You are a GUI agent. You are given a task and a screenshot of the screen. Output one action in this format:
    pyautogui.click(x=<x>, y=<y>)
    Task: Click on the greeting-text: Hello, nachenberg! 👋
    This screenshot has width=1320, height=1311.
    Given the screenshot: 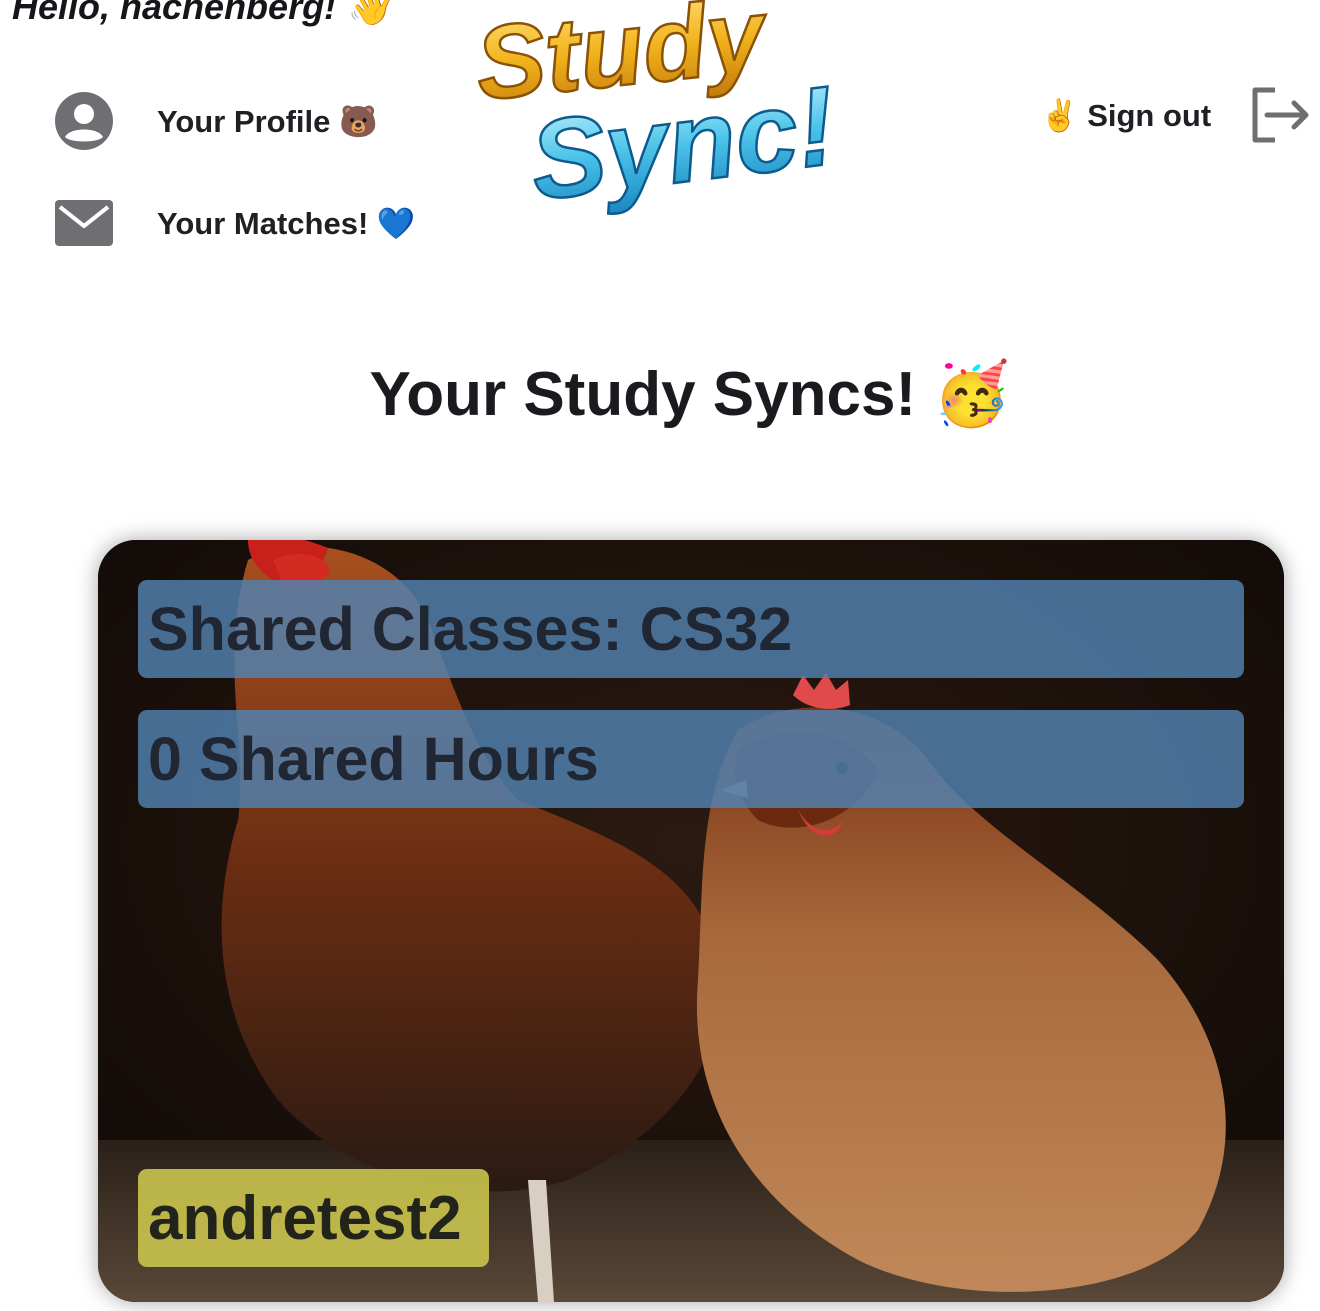 What is the action you would take?
    pyautogui.click(x=201, y=13)
    